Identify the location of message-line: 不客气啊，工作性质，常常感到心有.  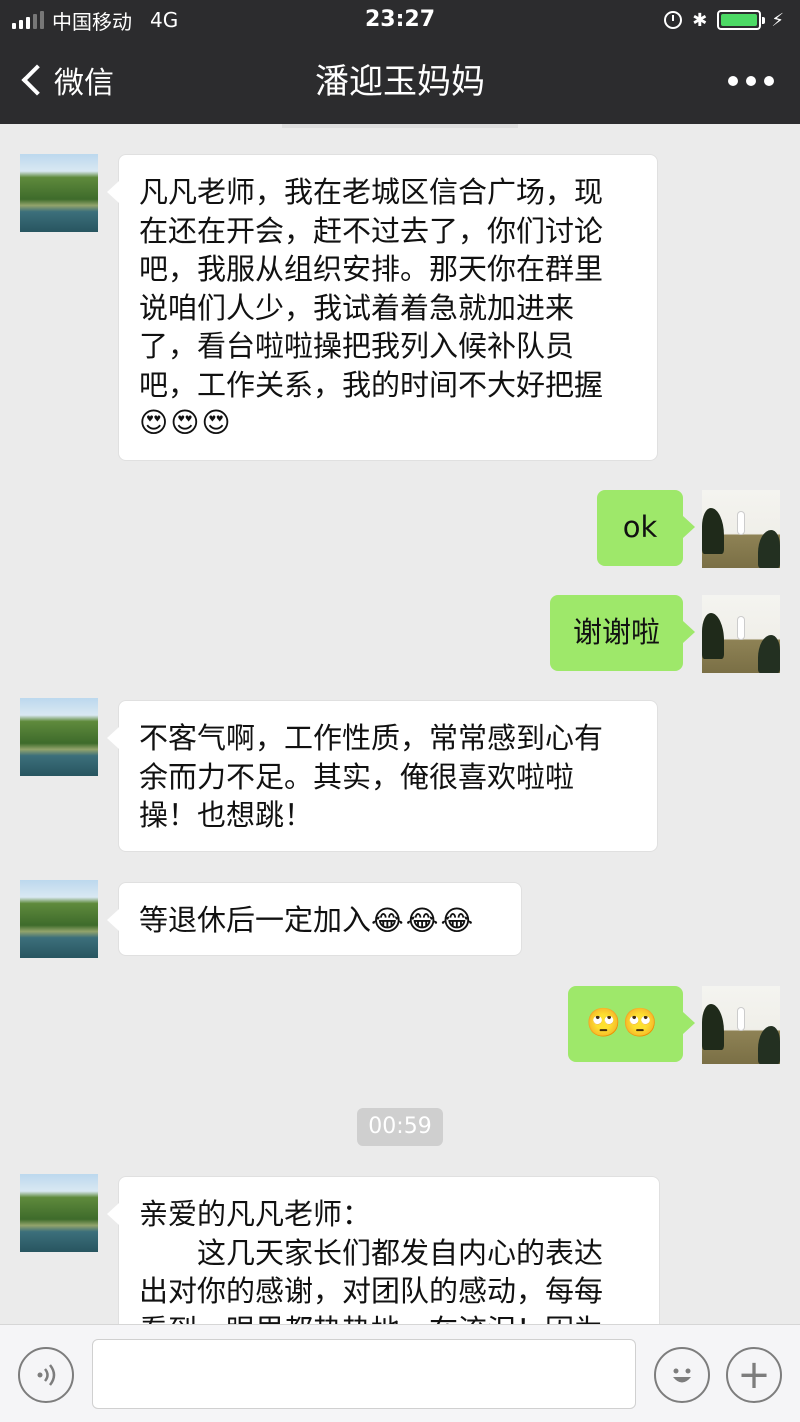
(371, 738).